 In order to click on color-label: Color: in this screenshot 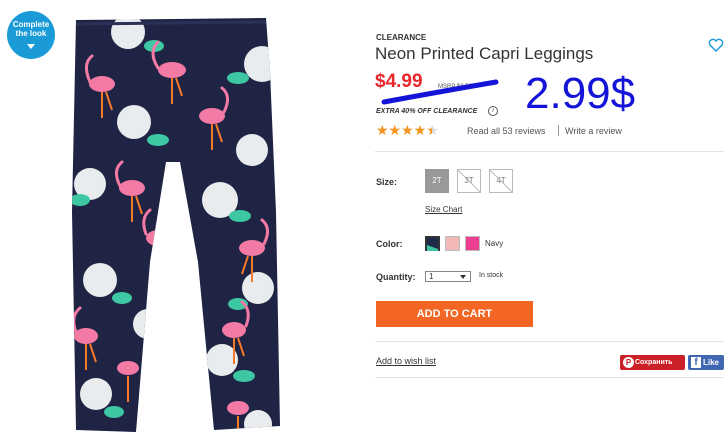, I will do `click(389, 244)`.